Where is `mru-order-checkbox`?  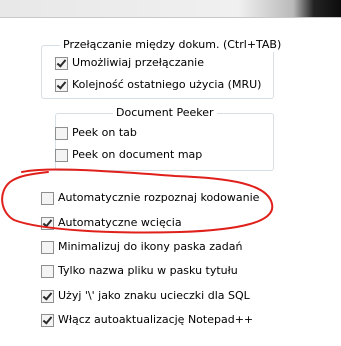
mru-order-checkbox is located at coordinates (61, 85).